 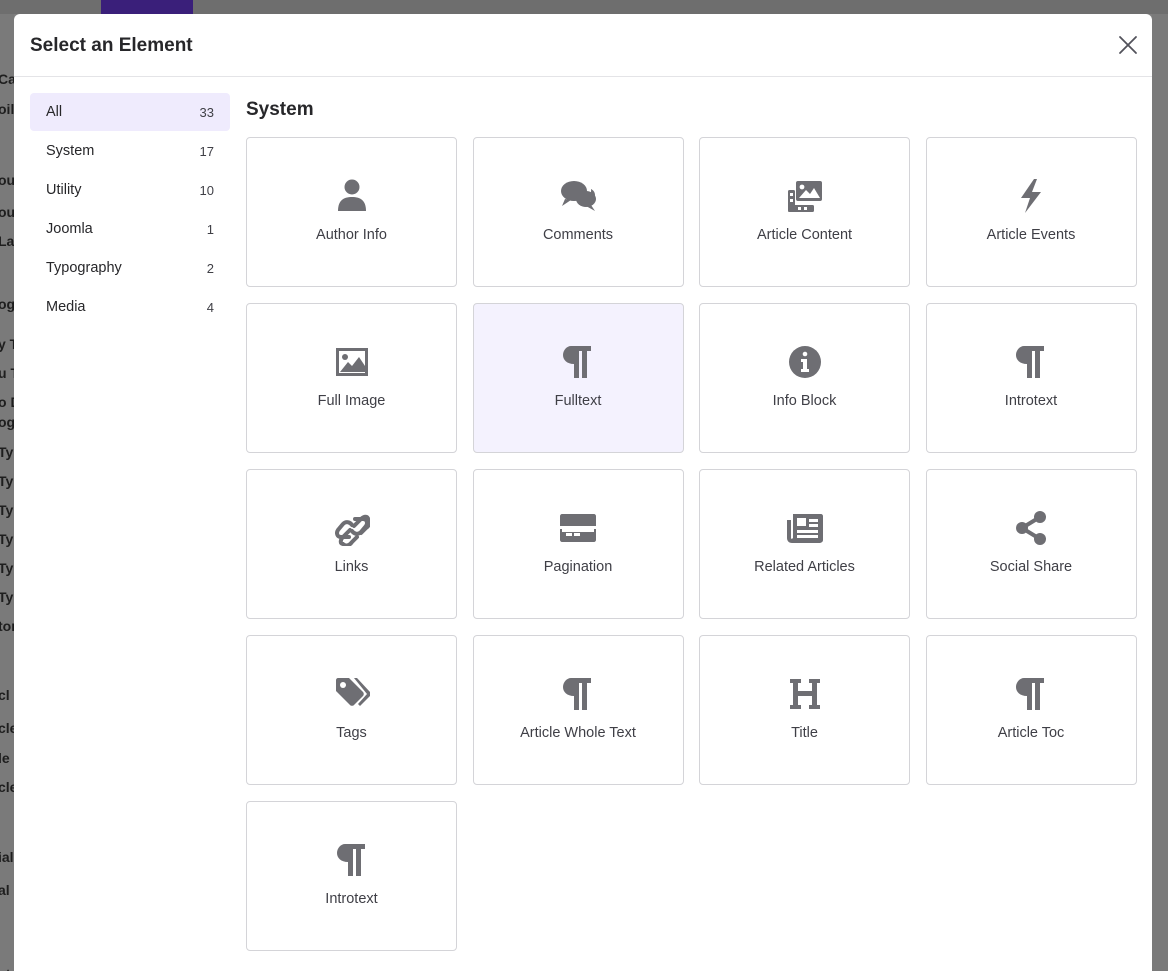 I want to click on category-label: Typography, so click(x=84, y=268).